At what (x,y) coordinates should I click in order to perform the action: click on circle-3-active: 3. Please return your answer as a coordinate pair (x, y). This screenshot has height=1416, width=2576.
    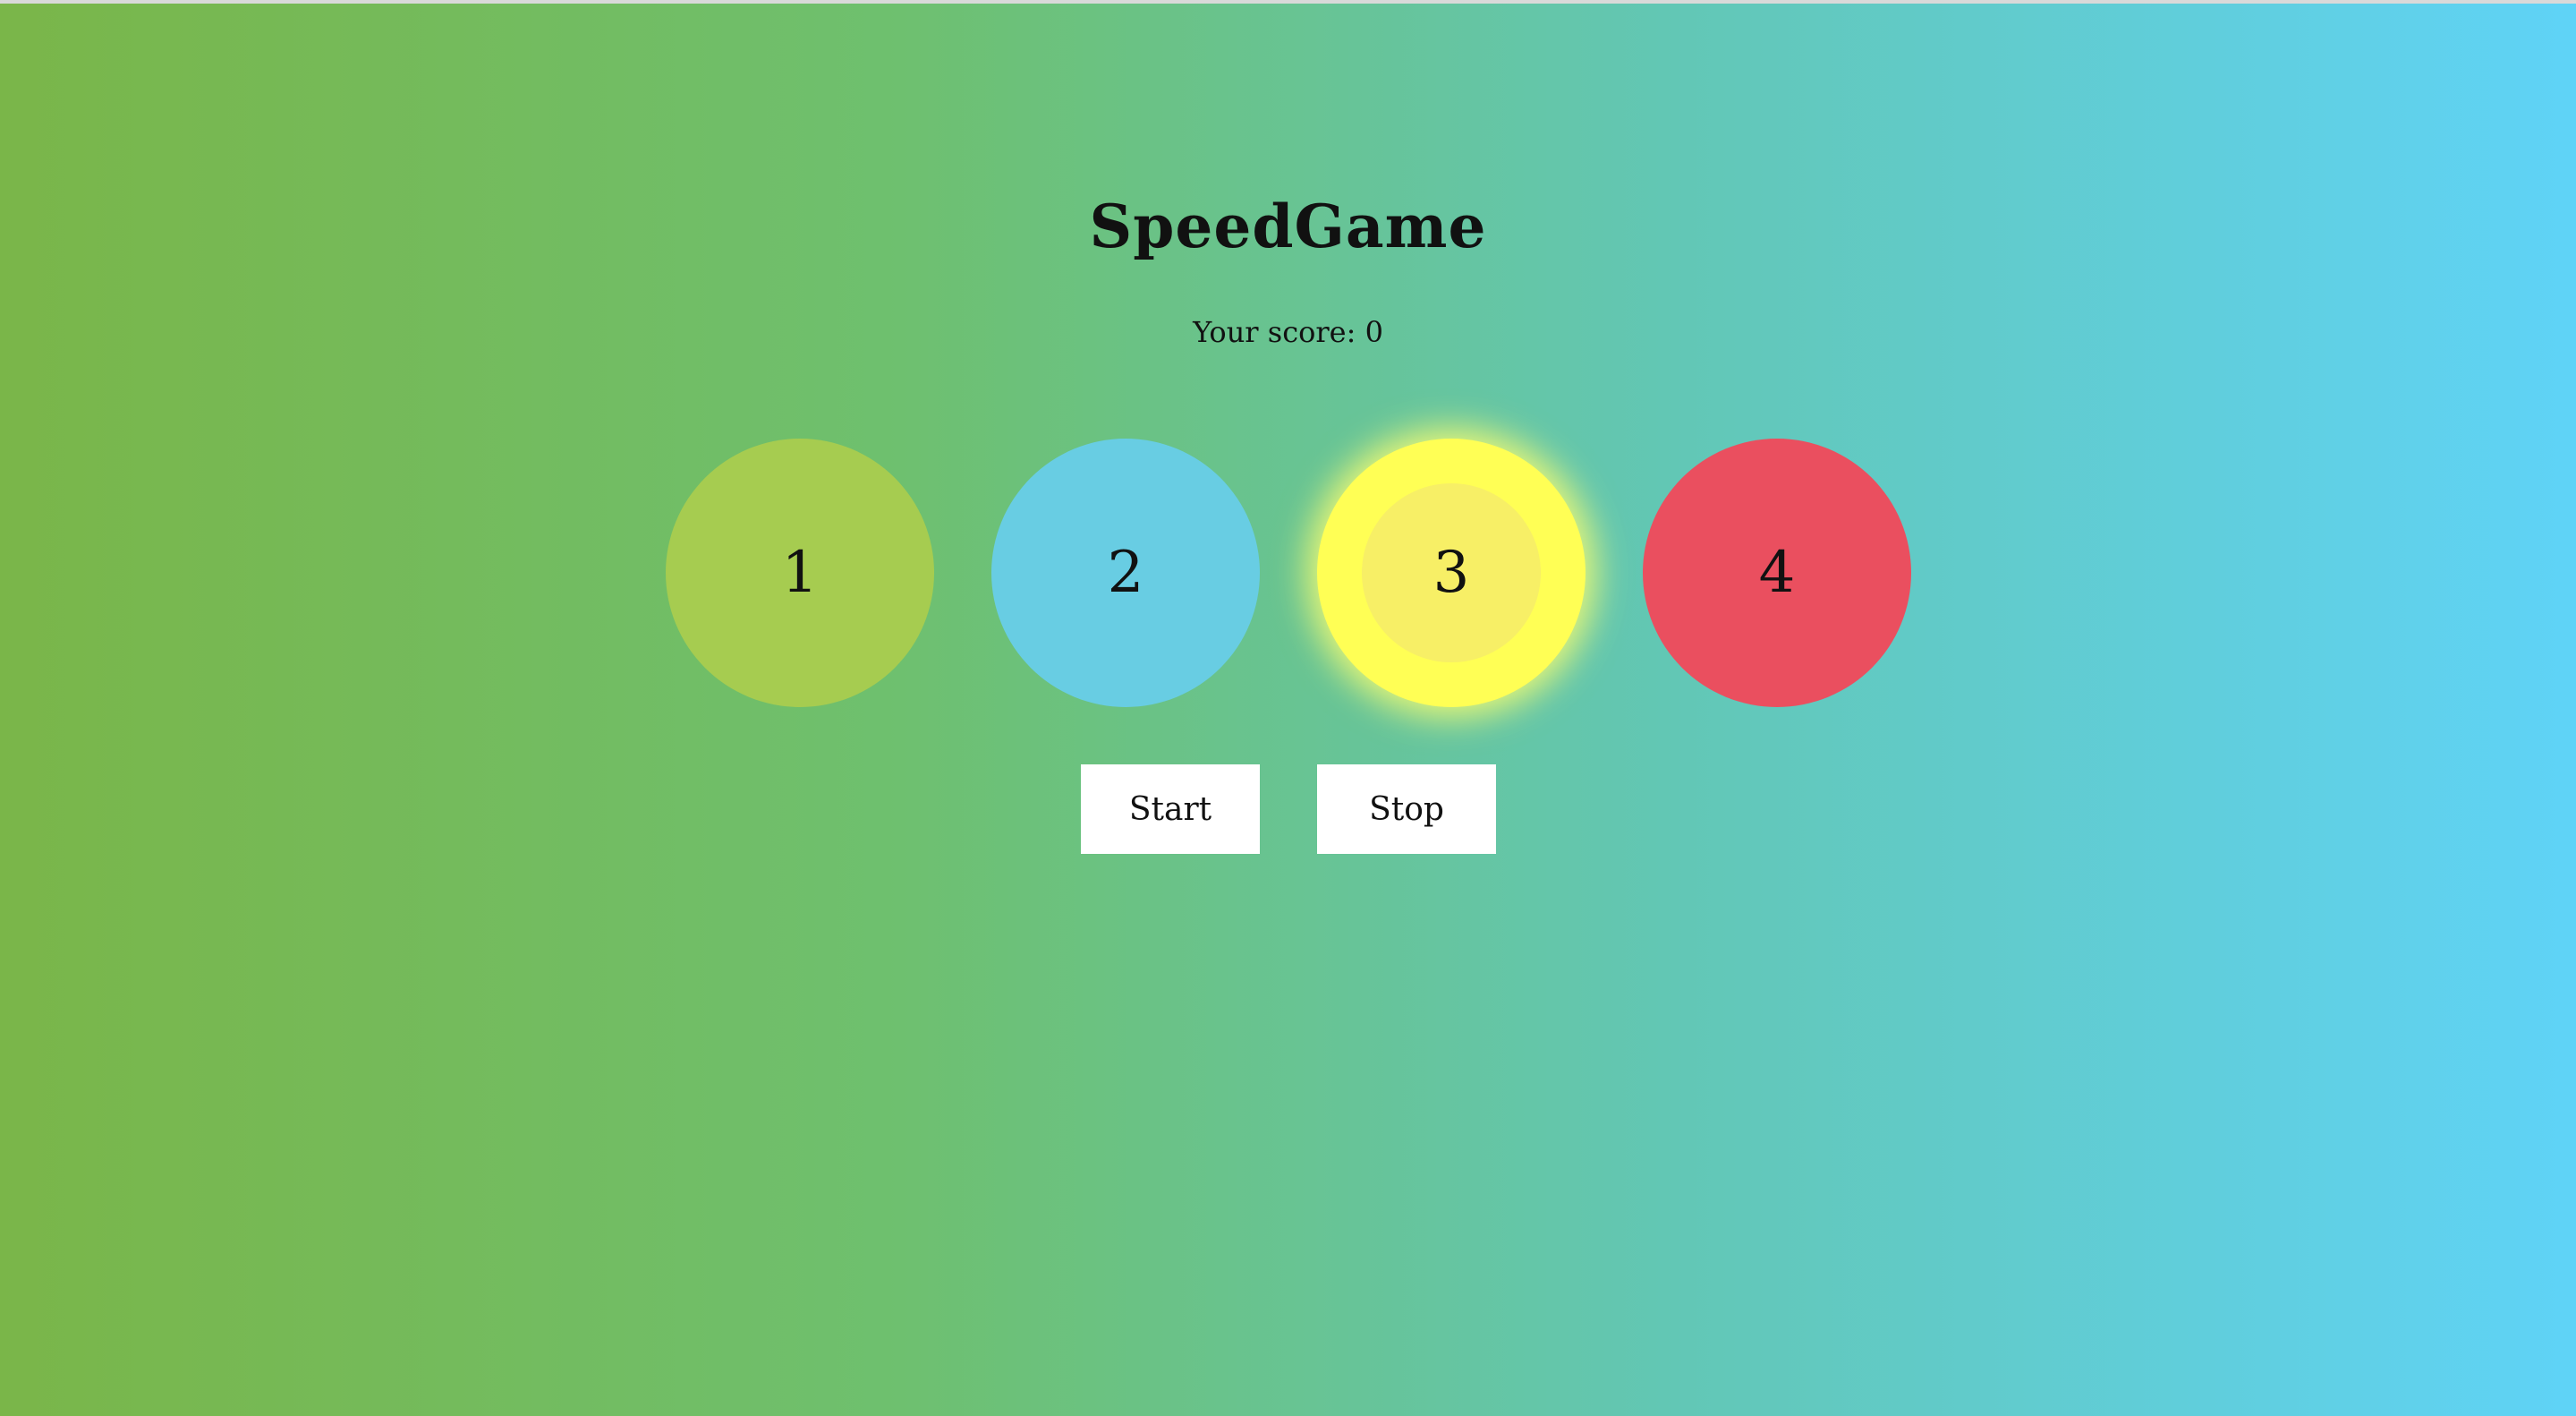
    Looking at the image, I should click on (1451, 573).